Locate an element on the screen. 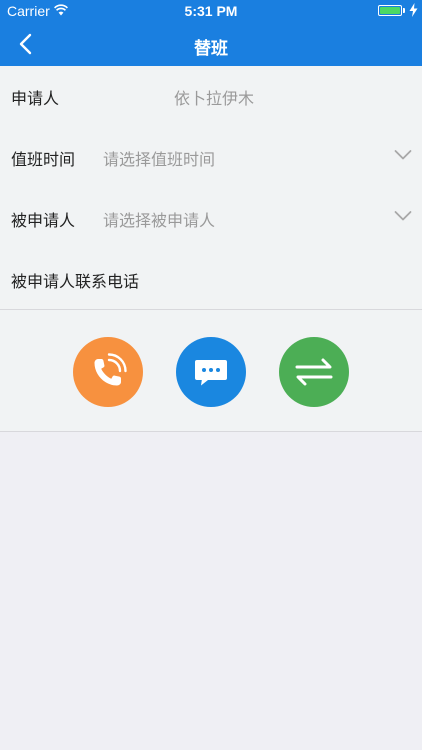 The width and height of the screenshot is (422, 750). swap-icon is located at coordinates (314, 372).